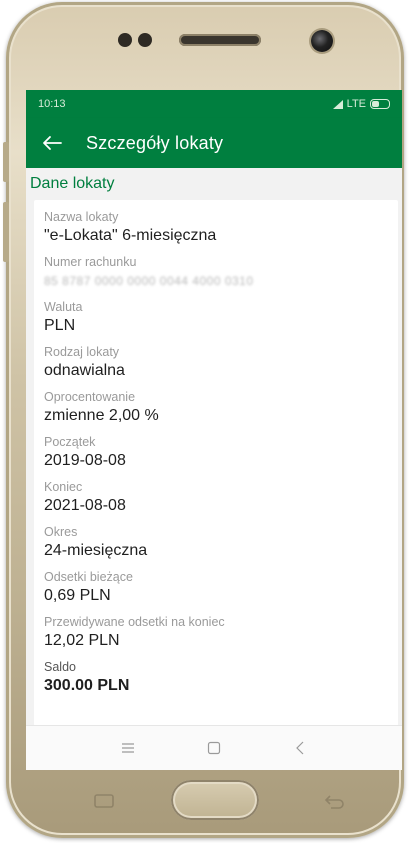 The height and width of the screenshot is (843, 410). What do you see at coordinates (82, 640) in the screenshot?
I see `field-value: 12,02 PLN` at bounding box center [82, 640].